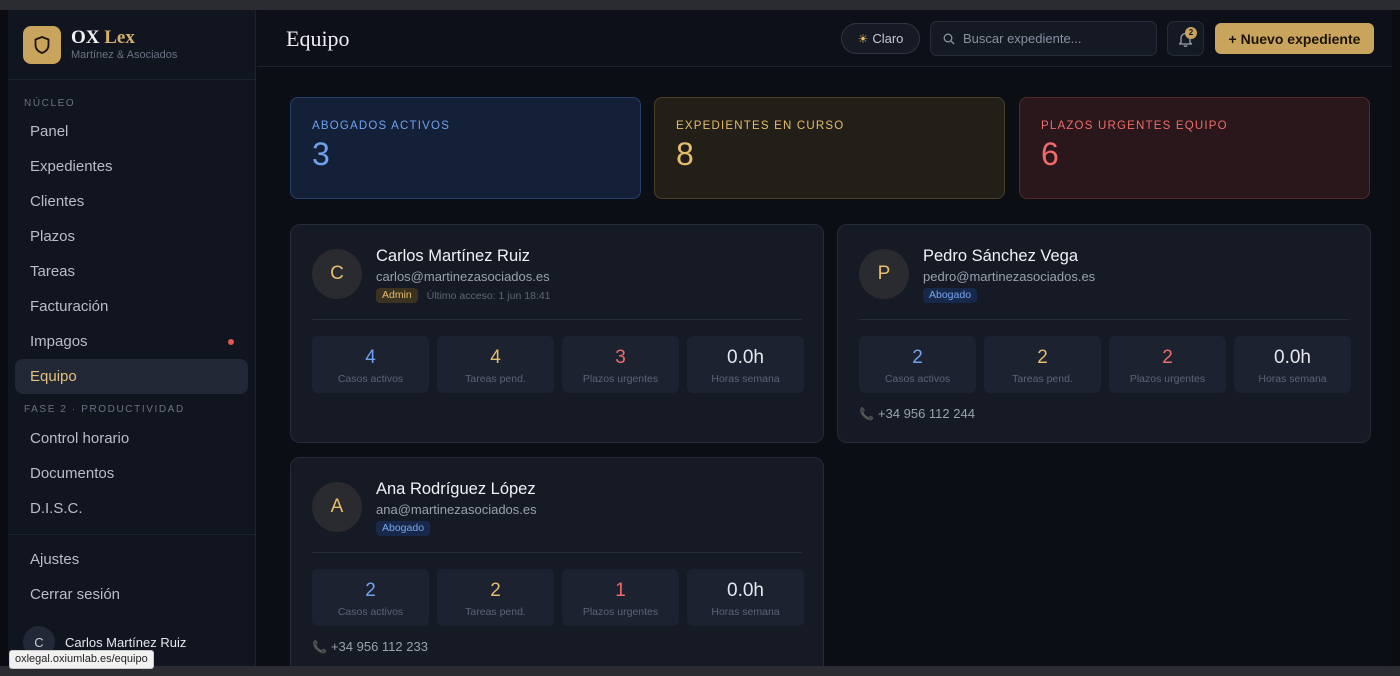 The width and height of the screenshot is (1400, 676). What do you see at coordinates (1294, 38) in the screenshot?
I see `new-case-button: + Nuevo expediente` at bounding box center [1294, 38].